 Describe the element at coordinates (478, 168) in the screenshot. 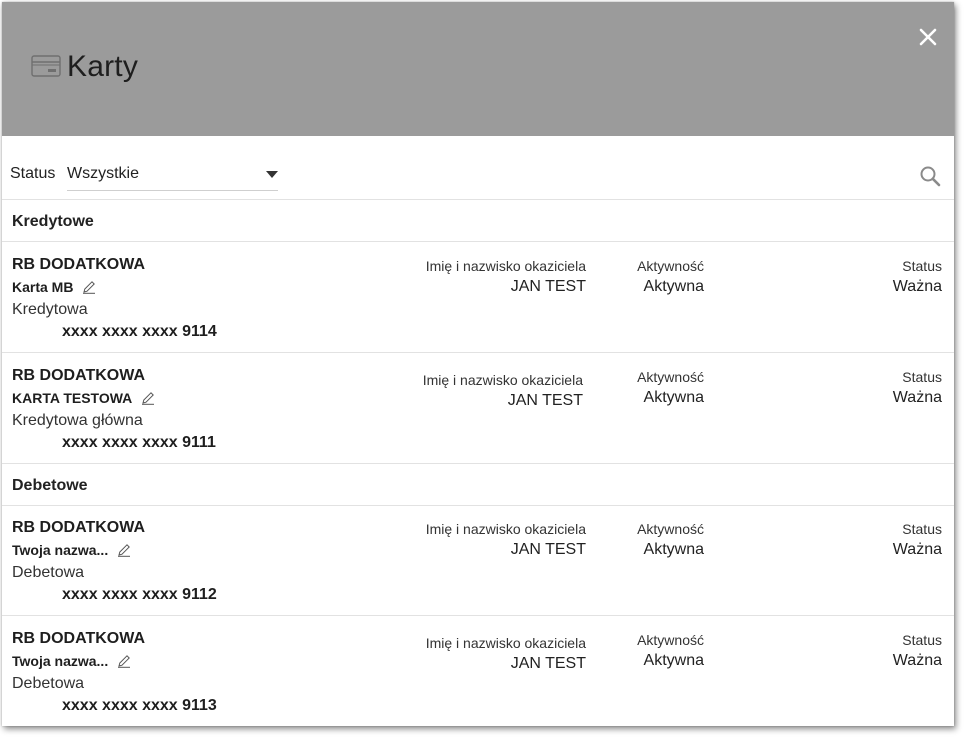

I see `filter-bar: Status Wszystkie` at that location.